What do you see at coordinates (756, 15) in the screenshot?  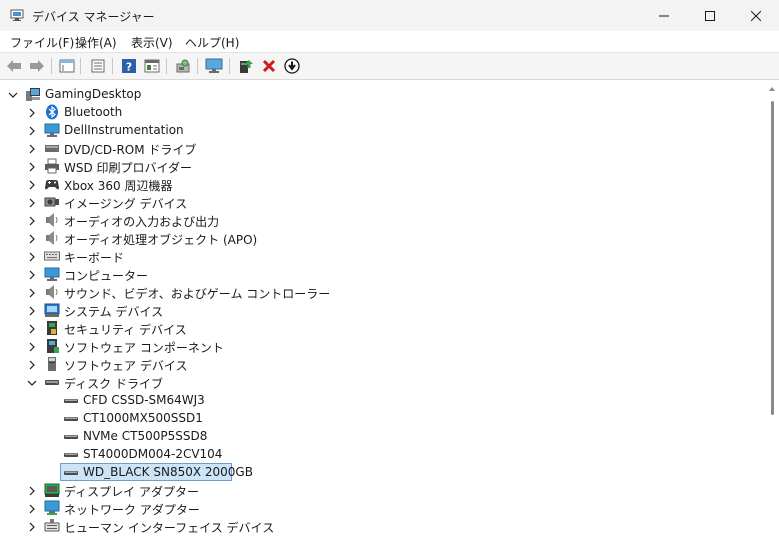 I see `close-button` at bounding box center [756, 15].